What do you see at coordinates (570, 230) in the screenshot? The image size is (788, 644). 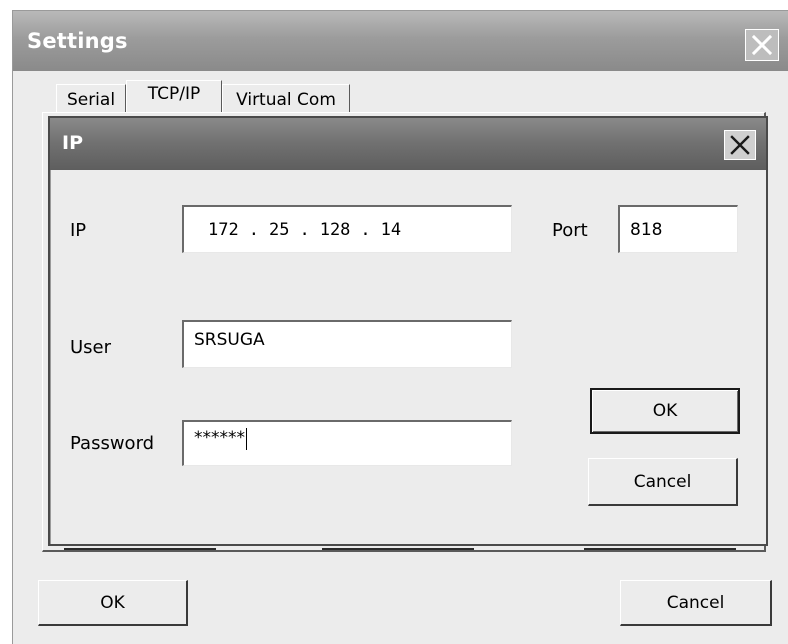 I see `port-label: Port` at bounding box center [570, 230].